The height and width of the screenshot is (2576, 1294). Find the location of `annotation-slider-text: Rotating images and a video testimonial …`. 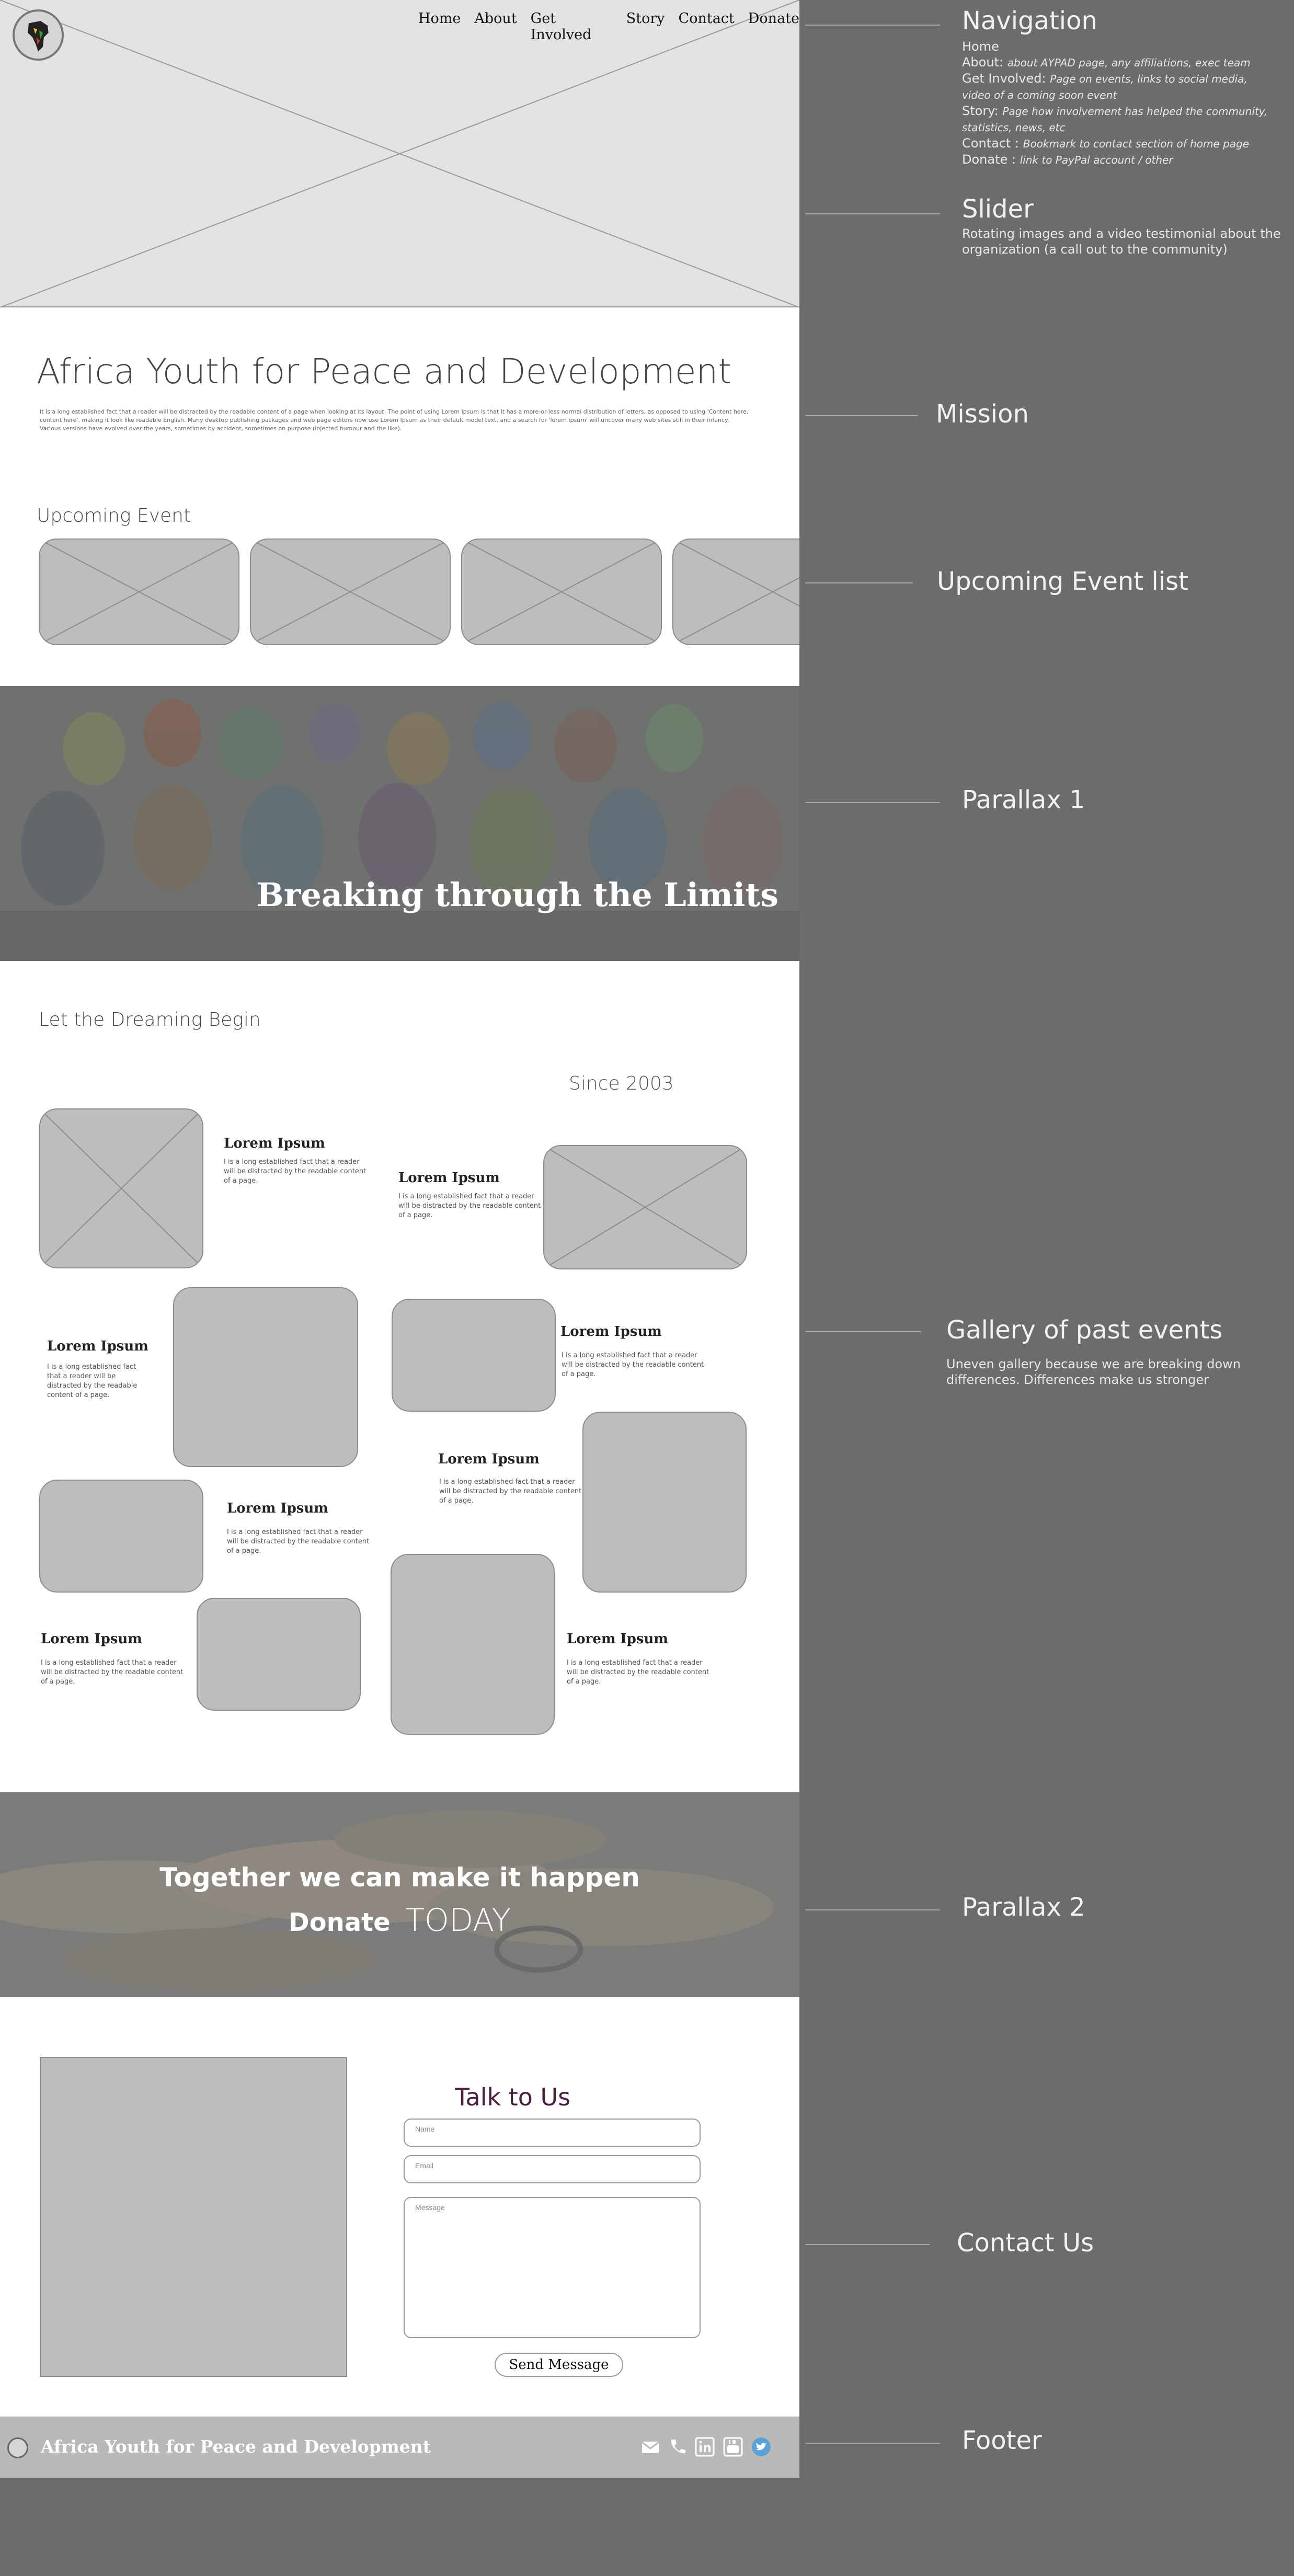

annotation-slider-text: Rotating images and a video testimonial … is located at coordinates (1121, 241).